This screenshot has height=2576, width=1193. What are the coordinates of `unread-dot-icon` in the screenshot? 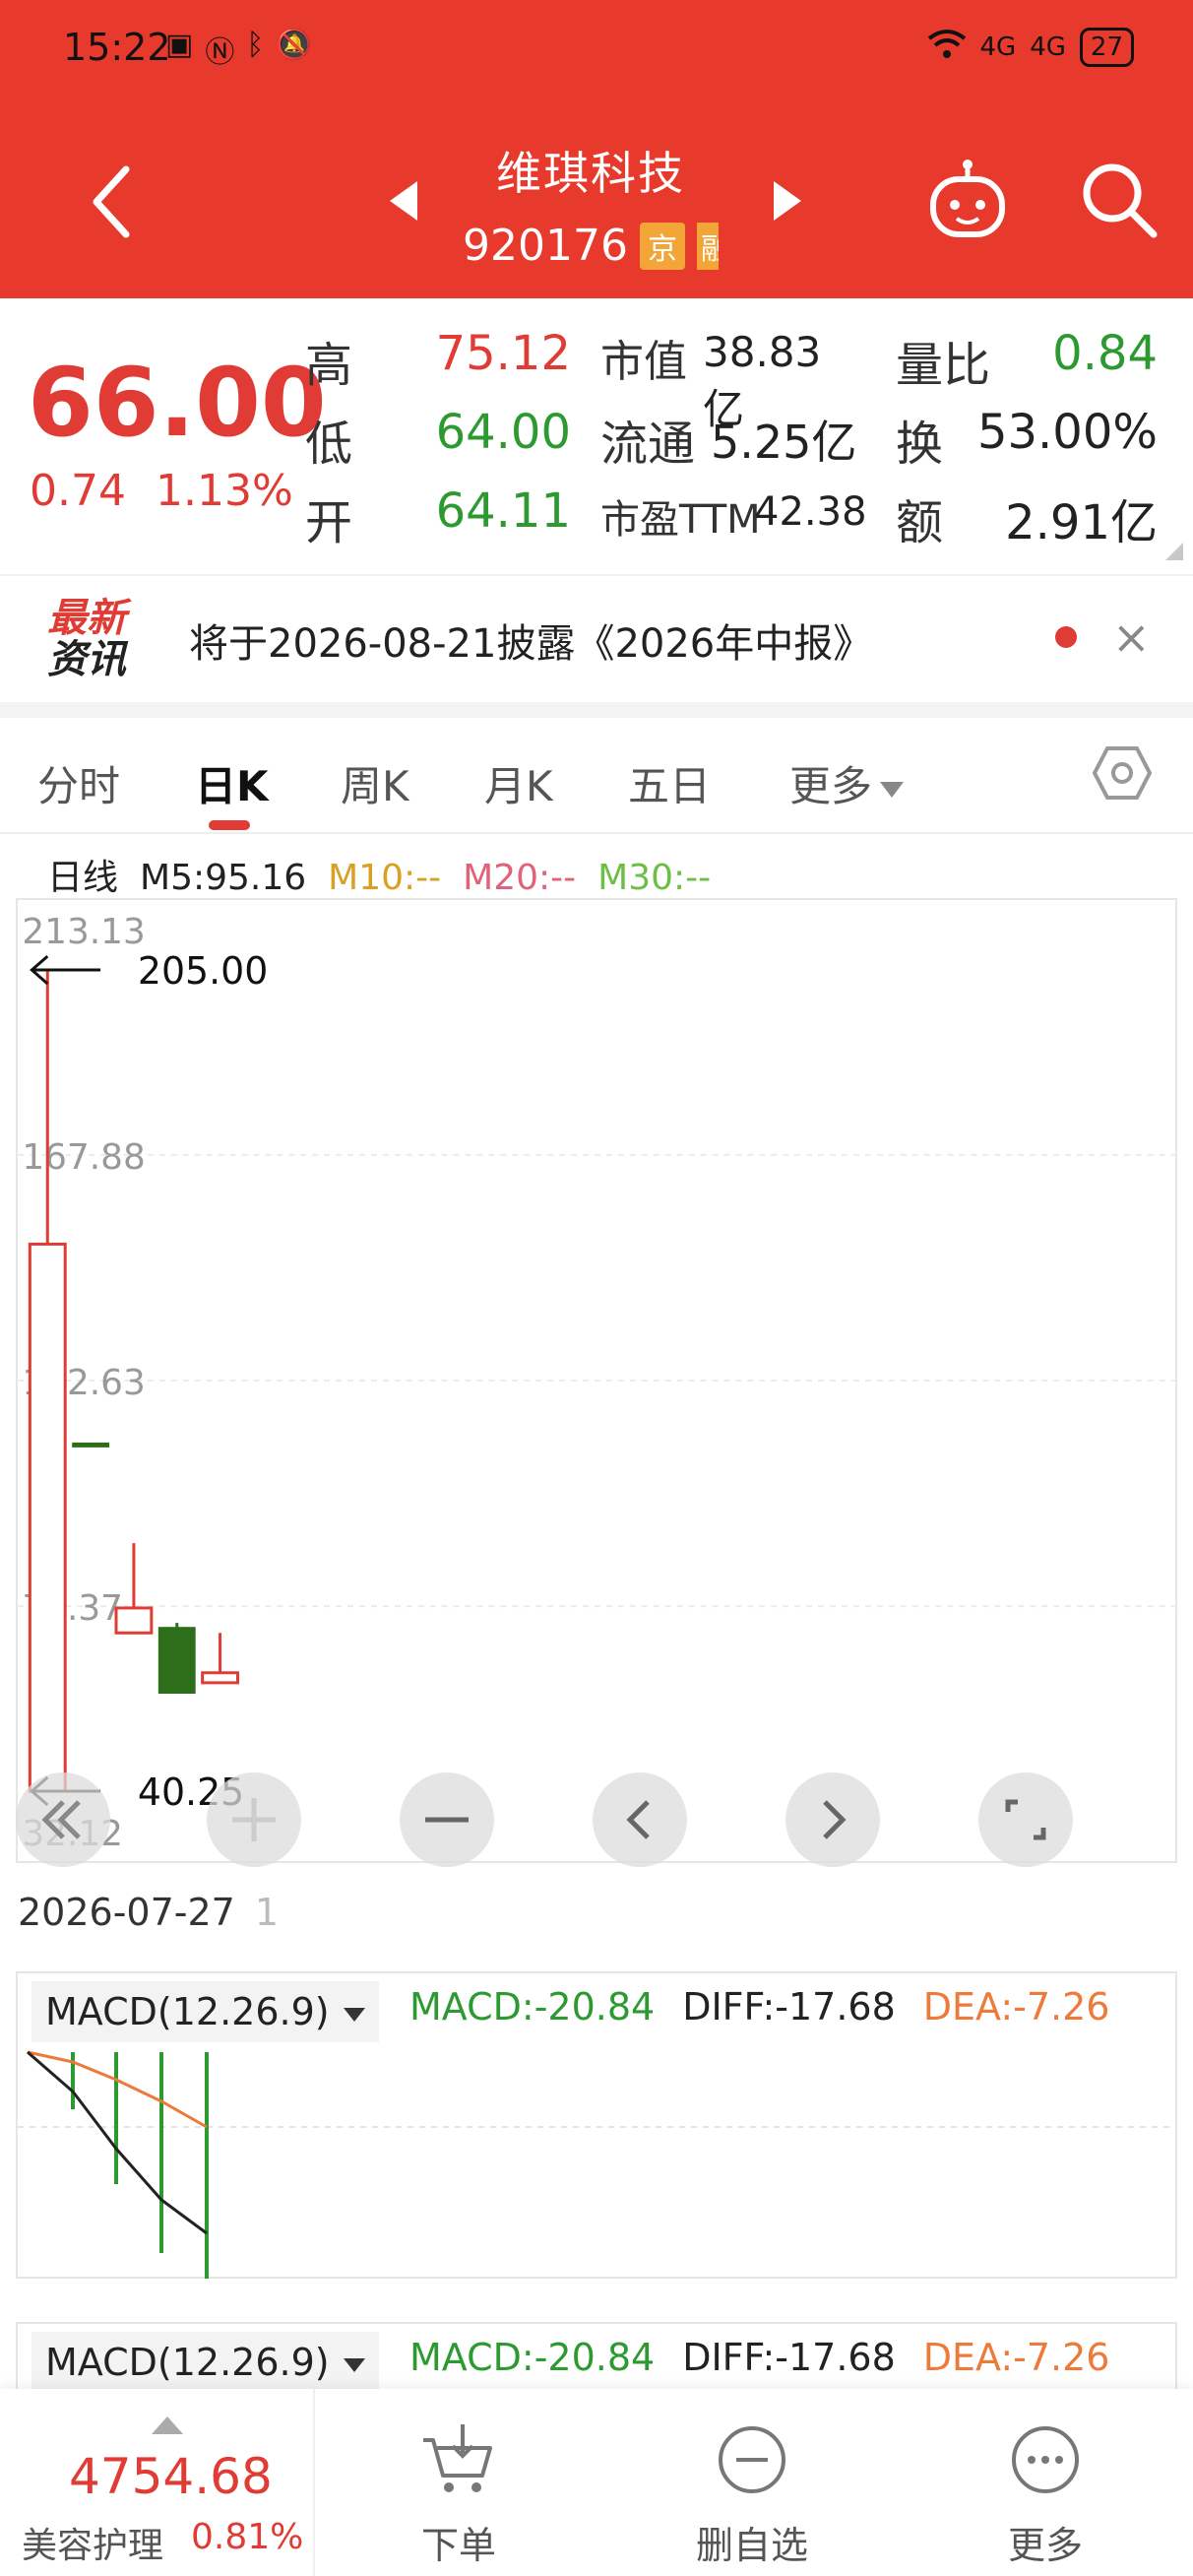 It's located at (1066, 637).